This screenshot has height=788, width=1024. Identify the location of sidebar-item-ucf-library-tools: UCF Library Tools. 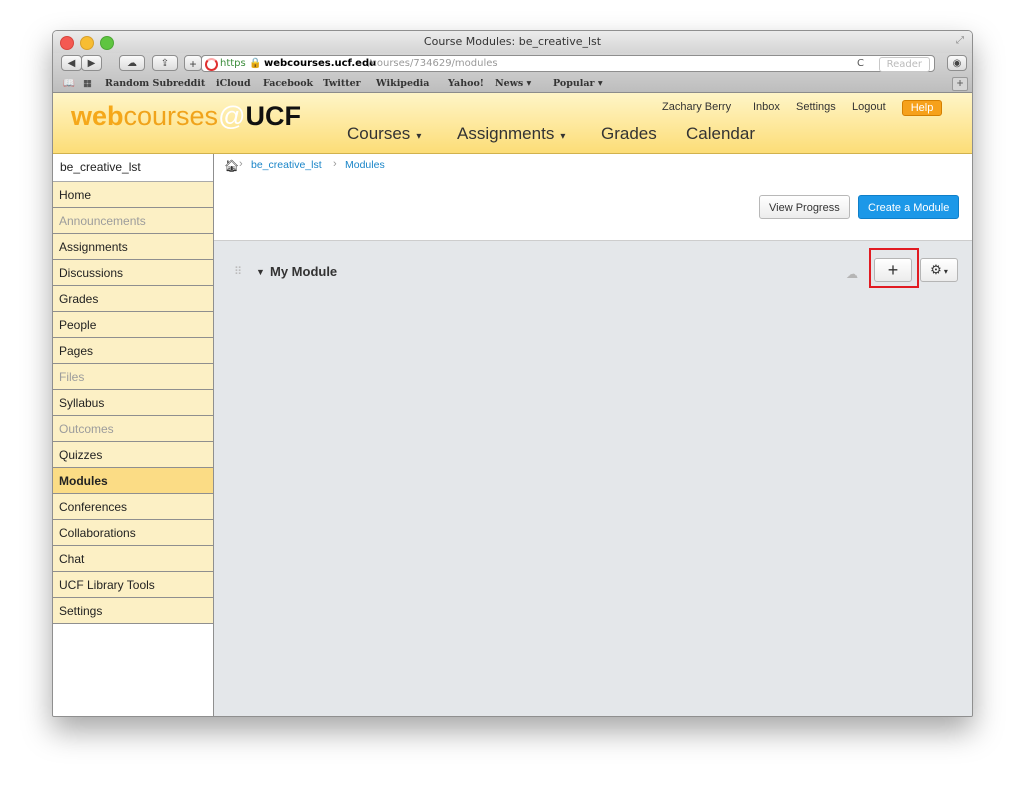
(133, 585).